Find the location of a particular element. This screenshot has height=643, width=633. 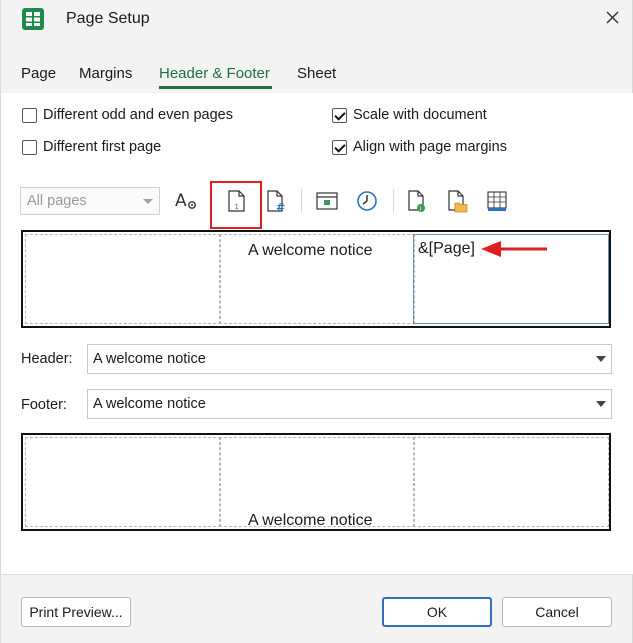

tab-margins-label: Margins is located at coordinates (106, 73).